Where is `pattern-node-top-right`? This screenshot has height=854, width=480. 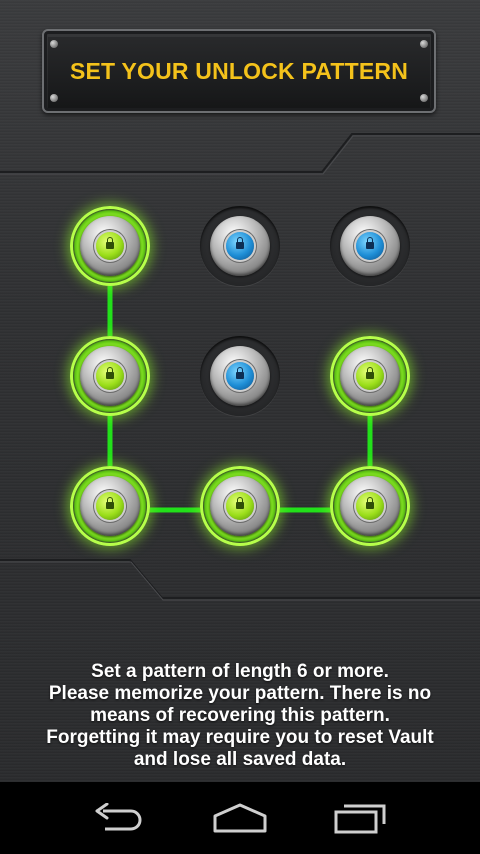 pattern-node-top-right is located at coordinates (370, 246).